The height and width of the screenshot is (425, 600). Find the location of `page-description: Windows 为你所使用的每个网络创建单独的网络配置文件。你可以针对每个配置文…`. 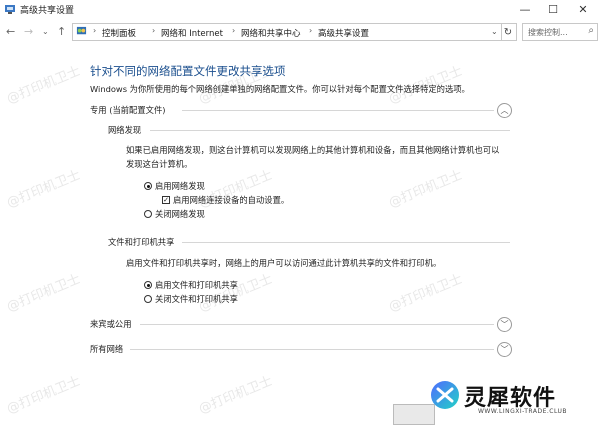

page-description: Windows 为你所使用的每个网络创建单独的网络配置文件。你可以针对每个配置文… is located at coordinates (280, 89).